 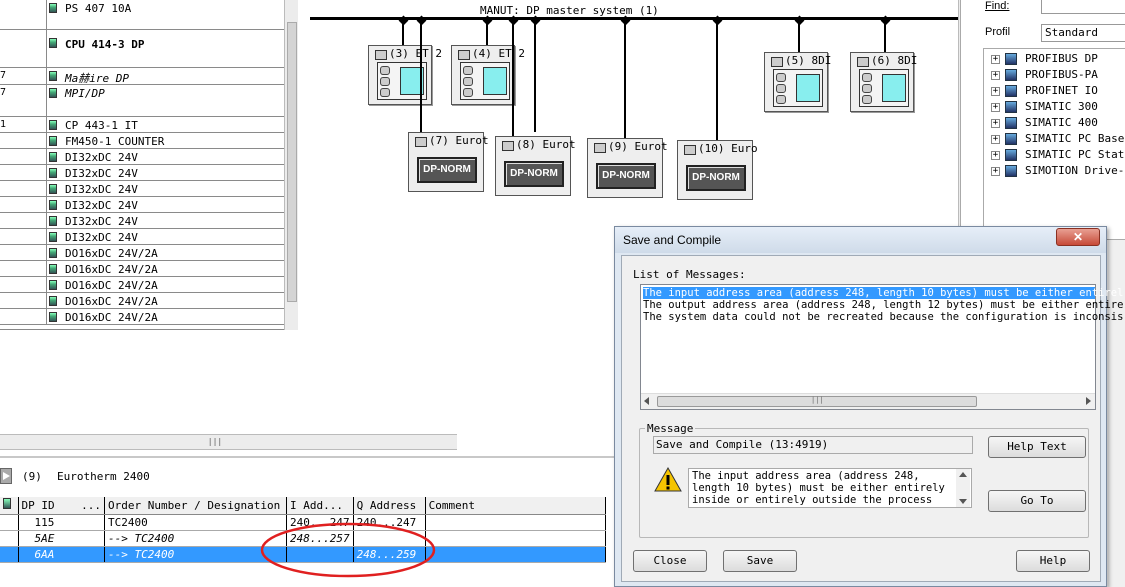 I want to click on rack-vertical-scrollbar, so click(x=291, y=165).